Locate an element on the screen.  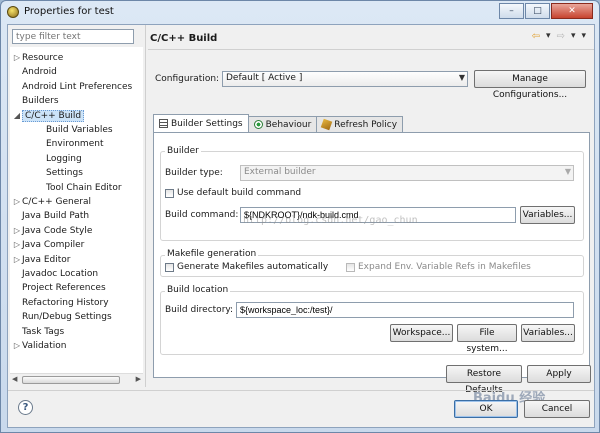
tree-item-label: Java Compiler is located at coordinates (53, 245).